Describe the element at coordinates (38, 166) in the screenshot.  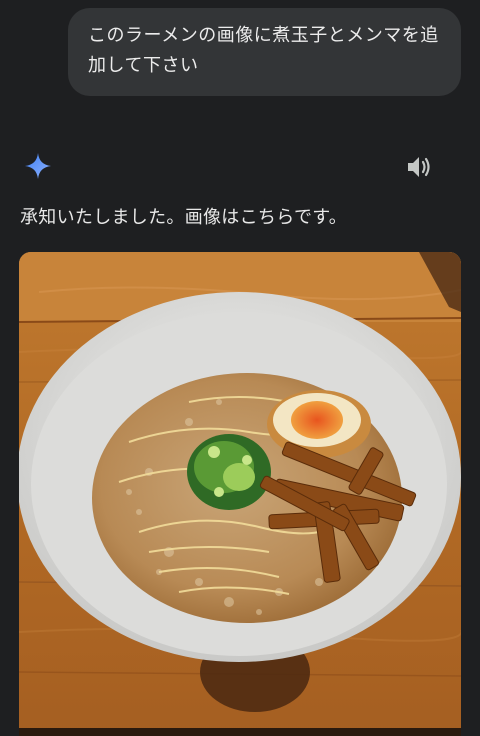
I see `gemini-sparkle-icon` at that location.